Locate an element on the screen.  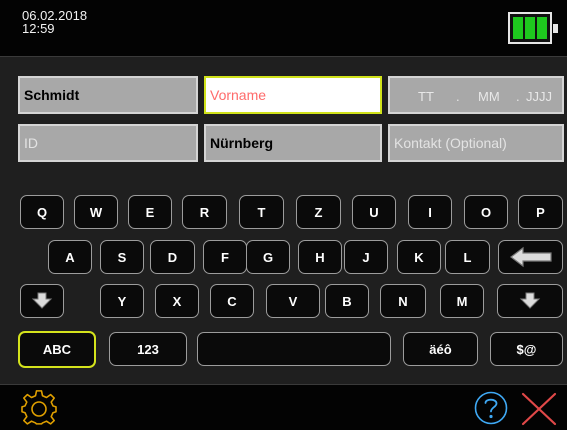
status-bar: 06.02.2018 12:59 is located at coordinates (283, 28).